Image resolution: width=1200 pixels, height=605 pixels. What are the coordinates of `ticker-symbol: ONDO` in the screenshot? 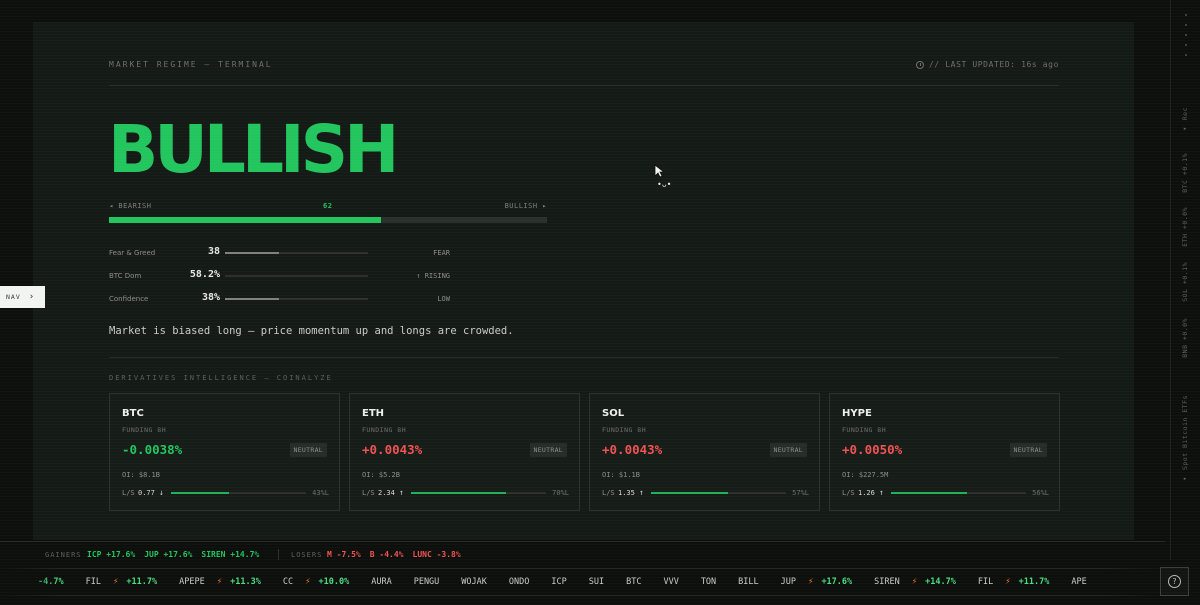 It's located at (519, 582).